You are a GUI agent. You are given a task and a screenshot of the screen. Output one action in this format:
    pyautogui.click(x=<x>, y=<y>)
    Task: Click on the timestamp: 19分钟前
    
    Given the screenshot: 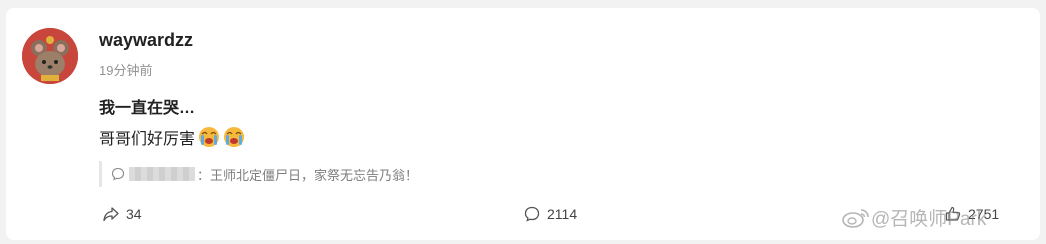 What is the action you would take?
    pyautogui.click(x=126, y=70)
    